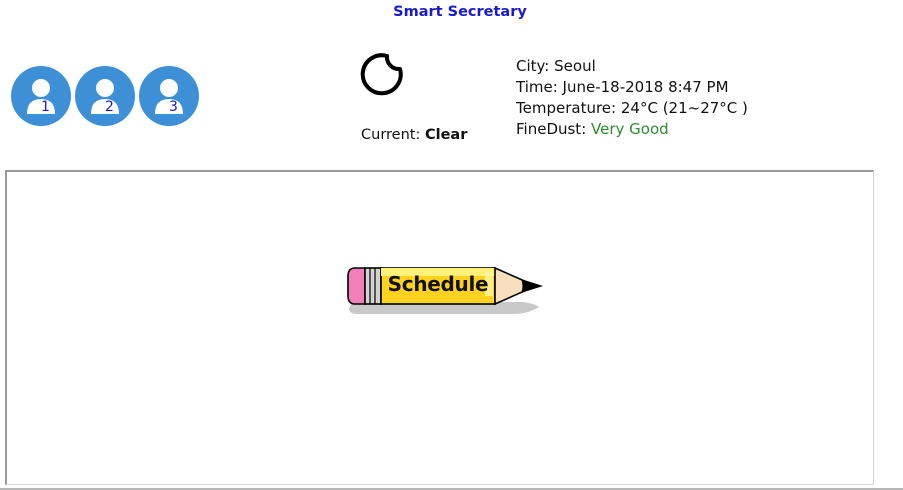  I want to click on crescent-moon-icon, so click(381, 74).